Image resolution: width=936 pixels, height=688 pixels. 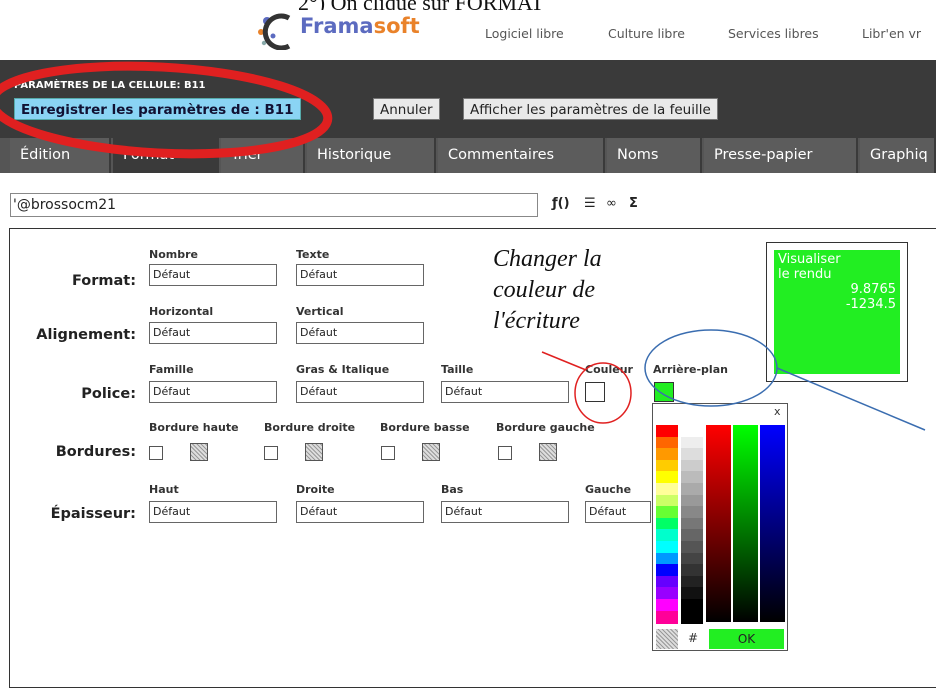 What do you see at coordinates (711, 368) in the screenshot?
I see `blue-ellipse-arriere` at bounding box center [711, 368].